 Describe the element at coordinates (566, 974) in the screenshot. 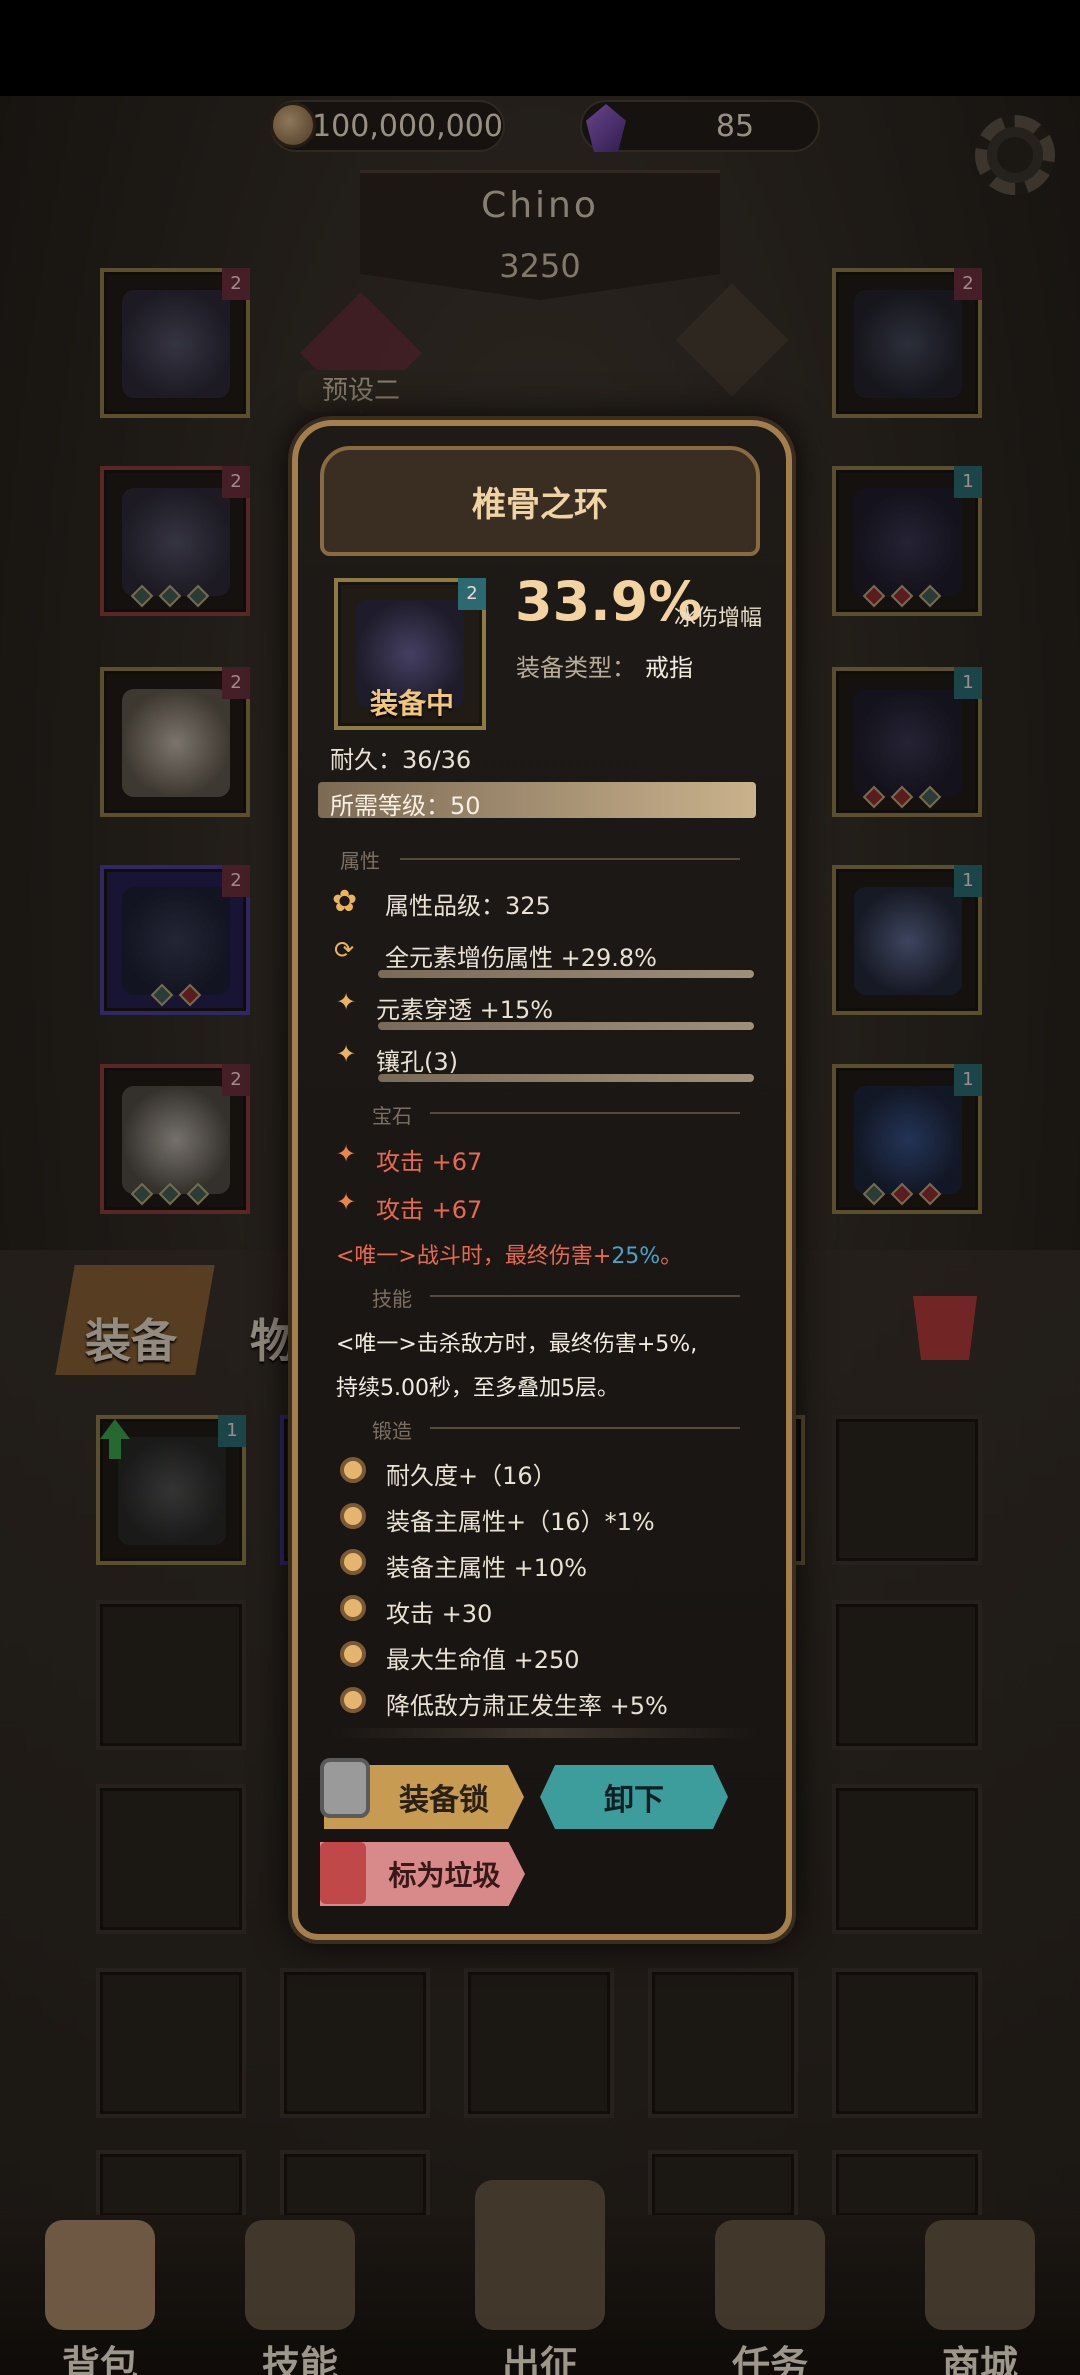

I see `attribute-1-bar` at that location.